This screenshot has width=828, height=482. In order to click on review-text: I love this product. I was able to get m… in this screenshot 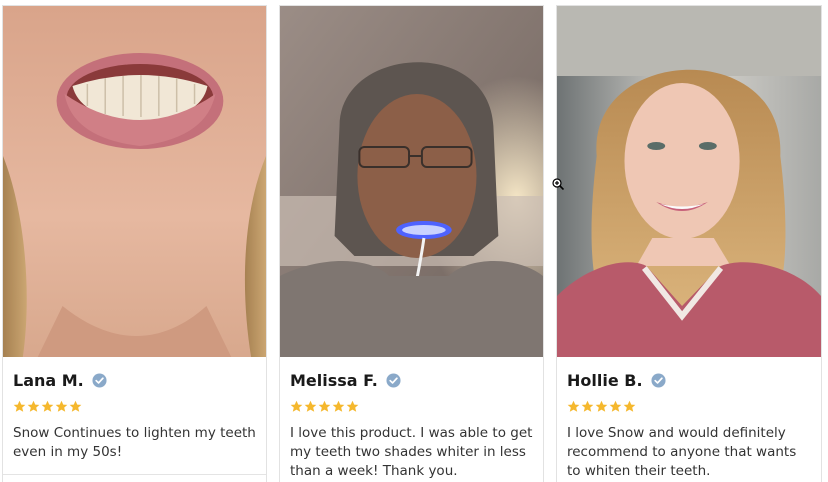, I will do `click(411, 452)`.